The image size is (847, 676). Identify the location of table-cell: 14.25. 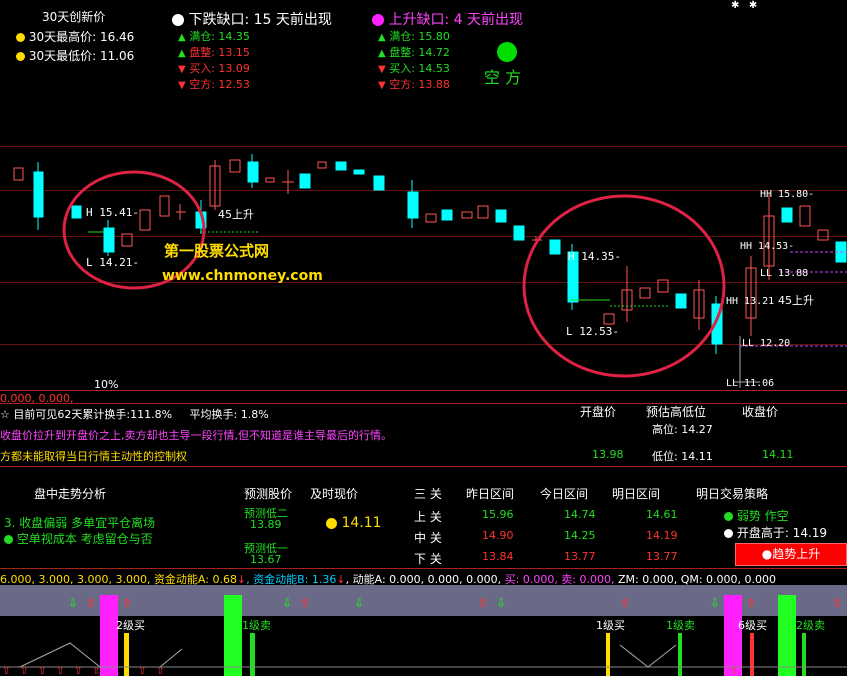
(580, 535).